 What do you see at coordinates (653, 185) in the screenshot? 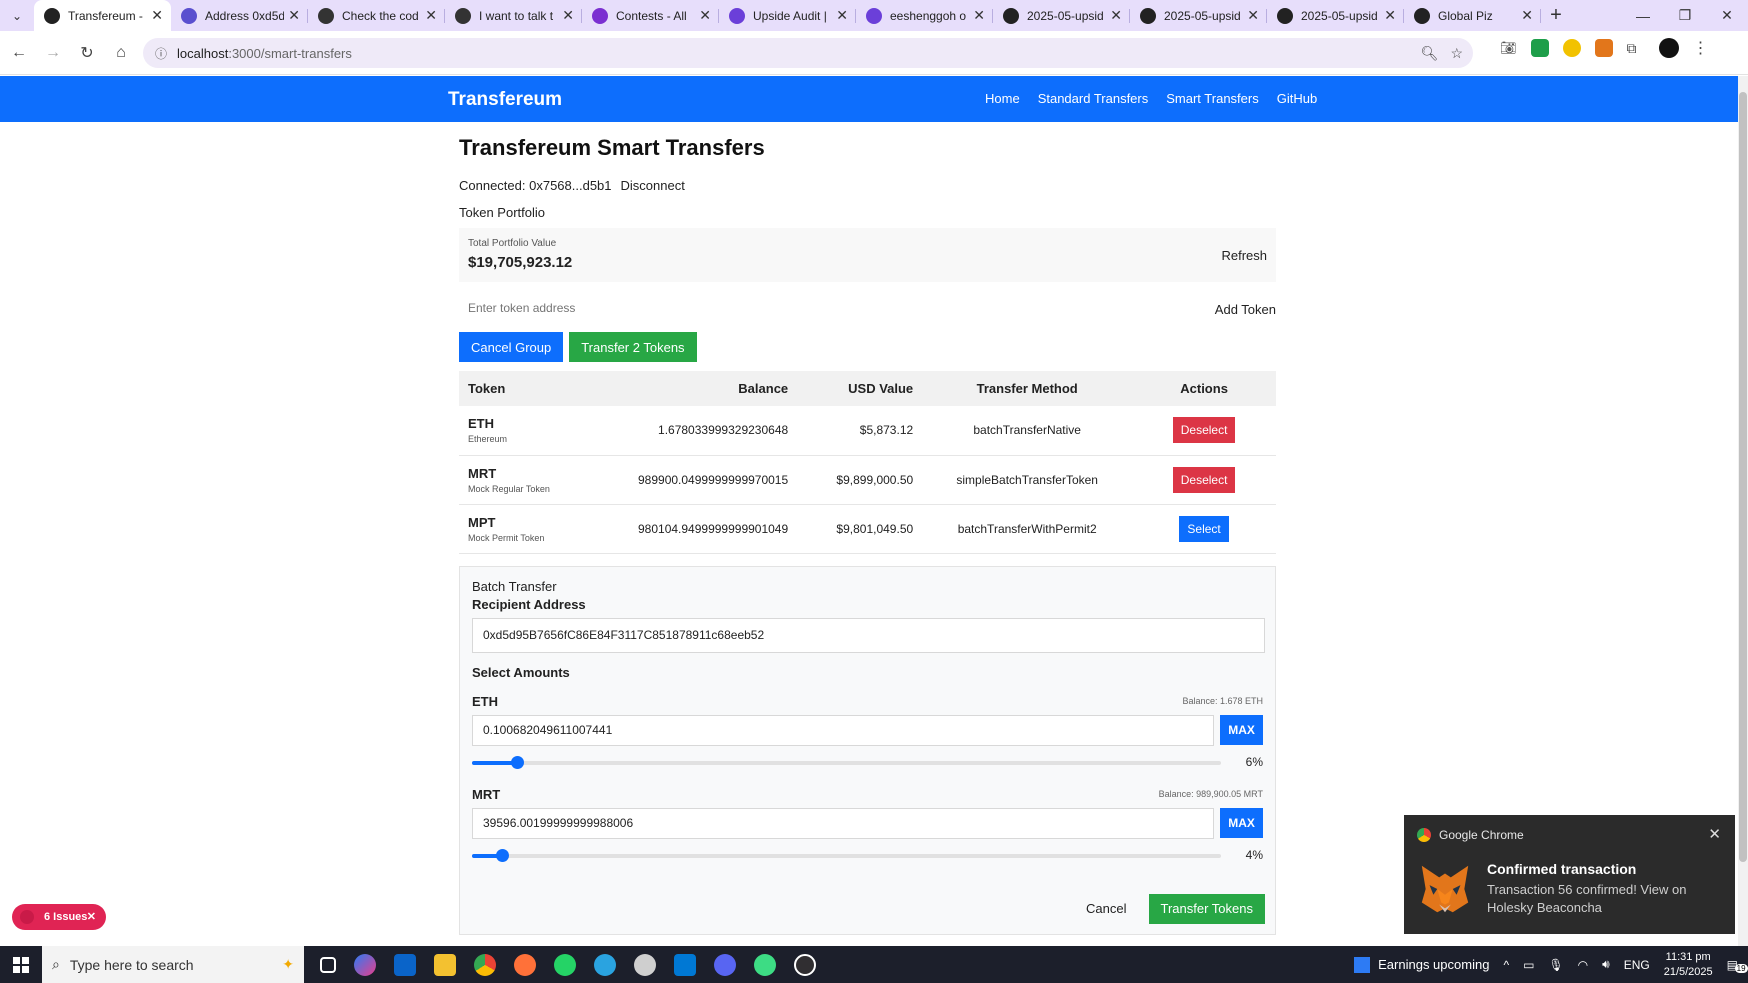
I see `disconnect-button: Disconnect` at bounding box center [653, 185].